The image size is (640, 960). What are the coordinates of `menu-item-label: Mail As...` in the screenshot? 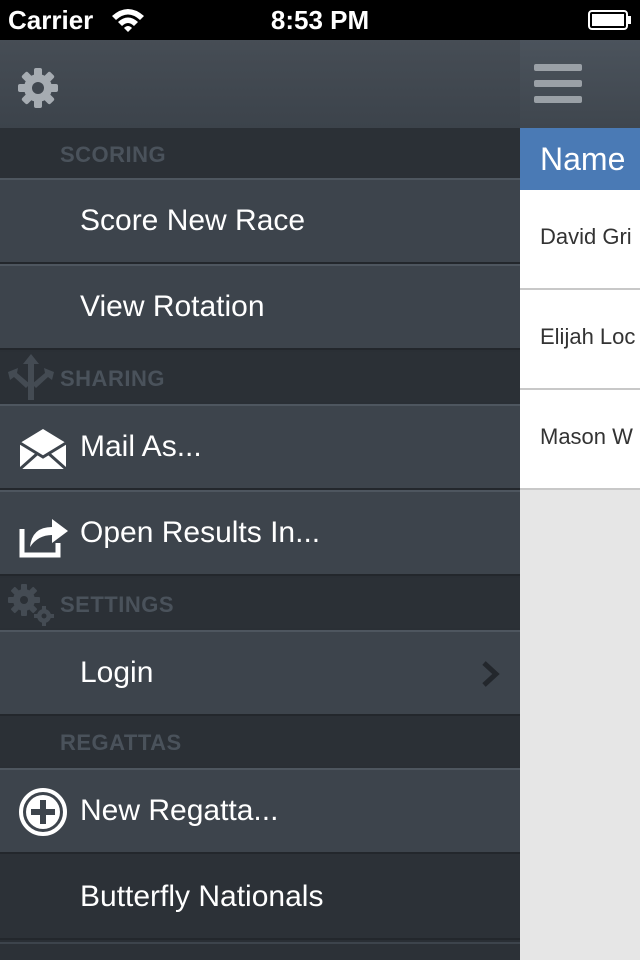 It's located at (141, 446).